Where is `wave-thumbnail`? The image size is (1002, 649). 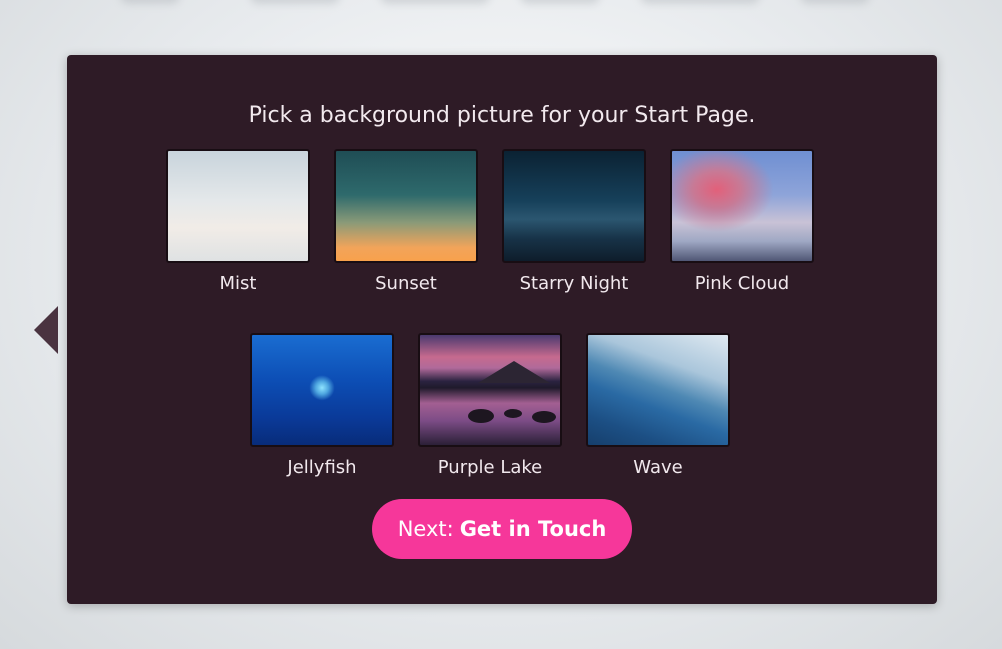
wave-thumbnail is located at coordinates (658, 390).